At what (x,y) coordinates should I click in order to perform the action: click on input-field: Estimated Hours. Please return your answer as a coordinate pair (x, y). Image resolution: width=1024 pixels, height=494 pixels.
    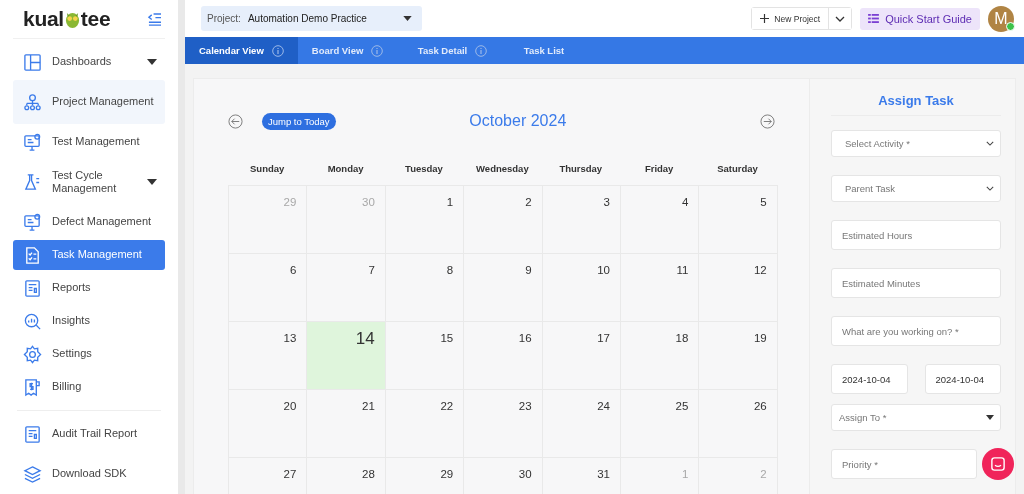
    Looking at the image, I should click on (916, 235).